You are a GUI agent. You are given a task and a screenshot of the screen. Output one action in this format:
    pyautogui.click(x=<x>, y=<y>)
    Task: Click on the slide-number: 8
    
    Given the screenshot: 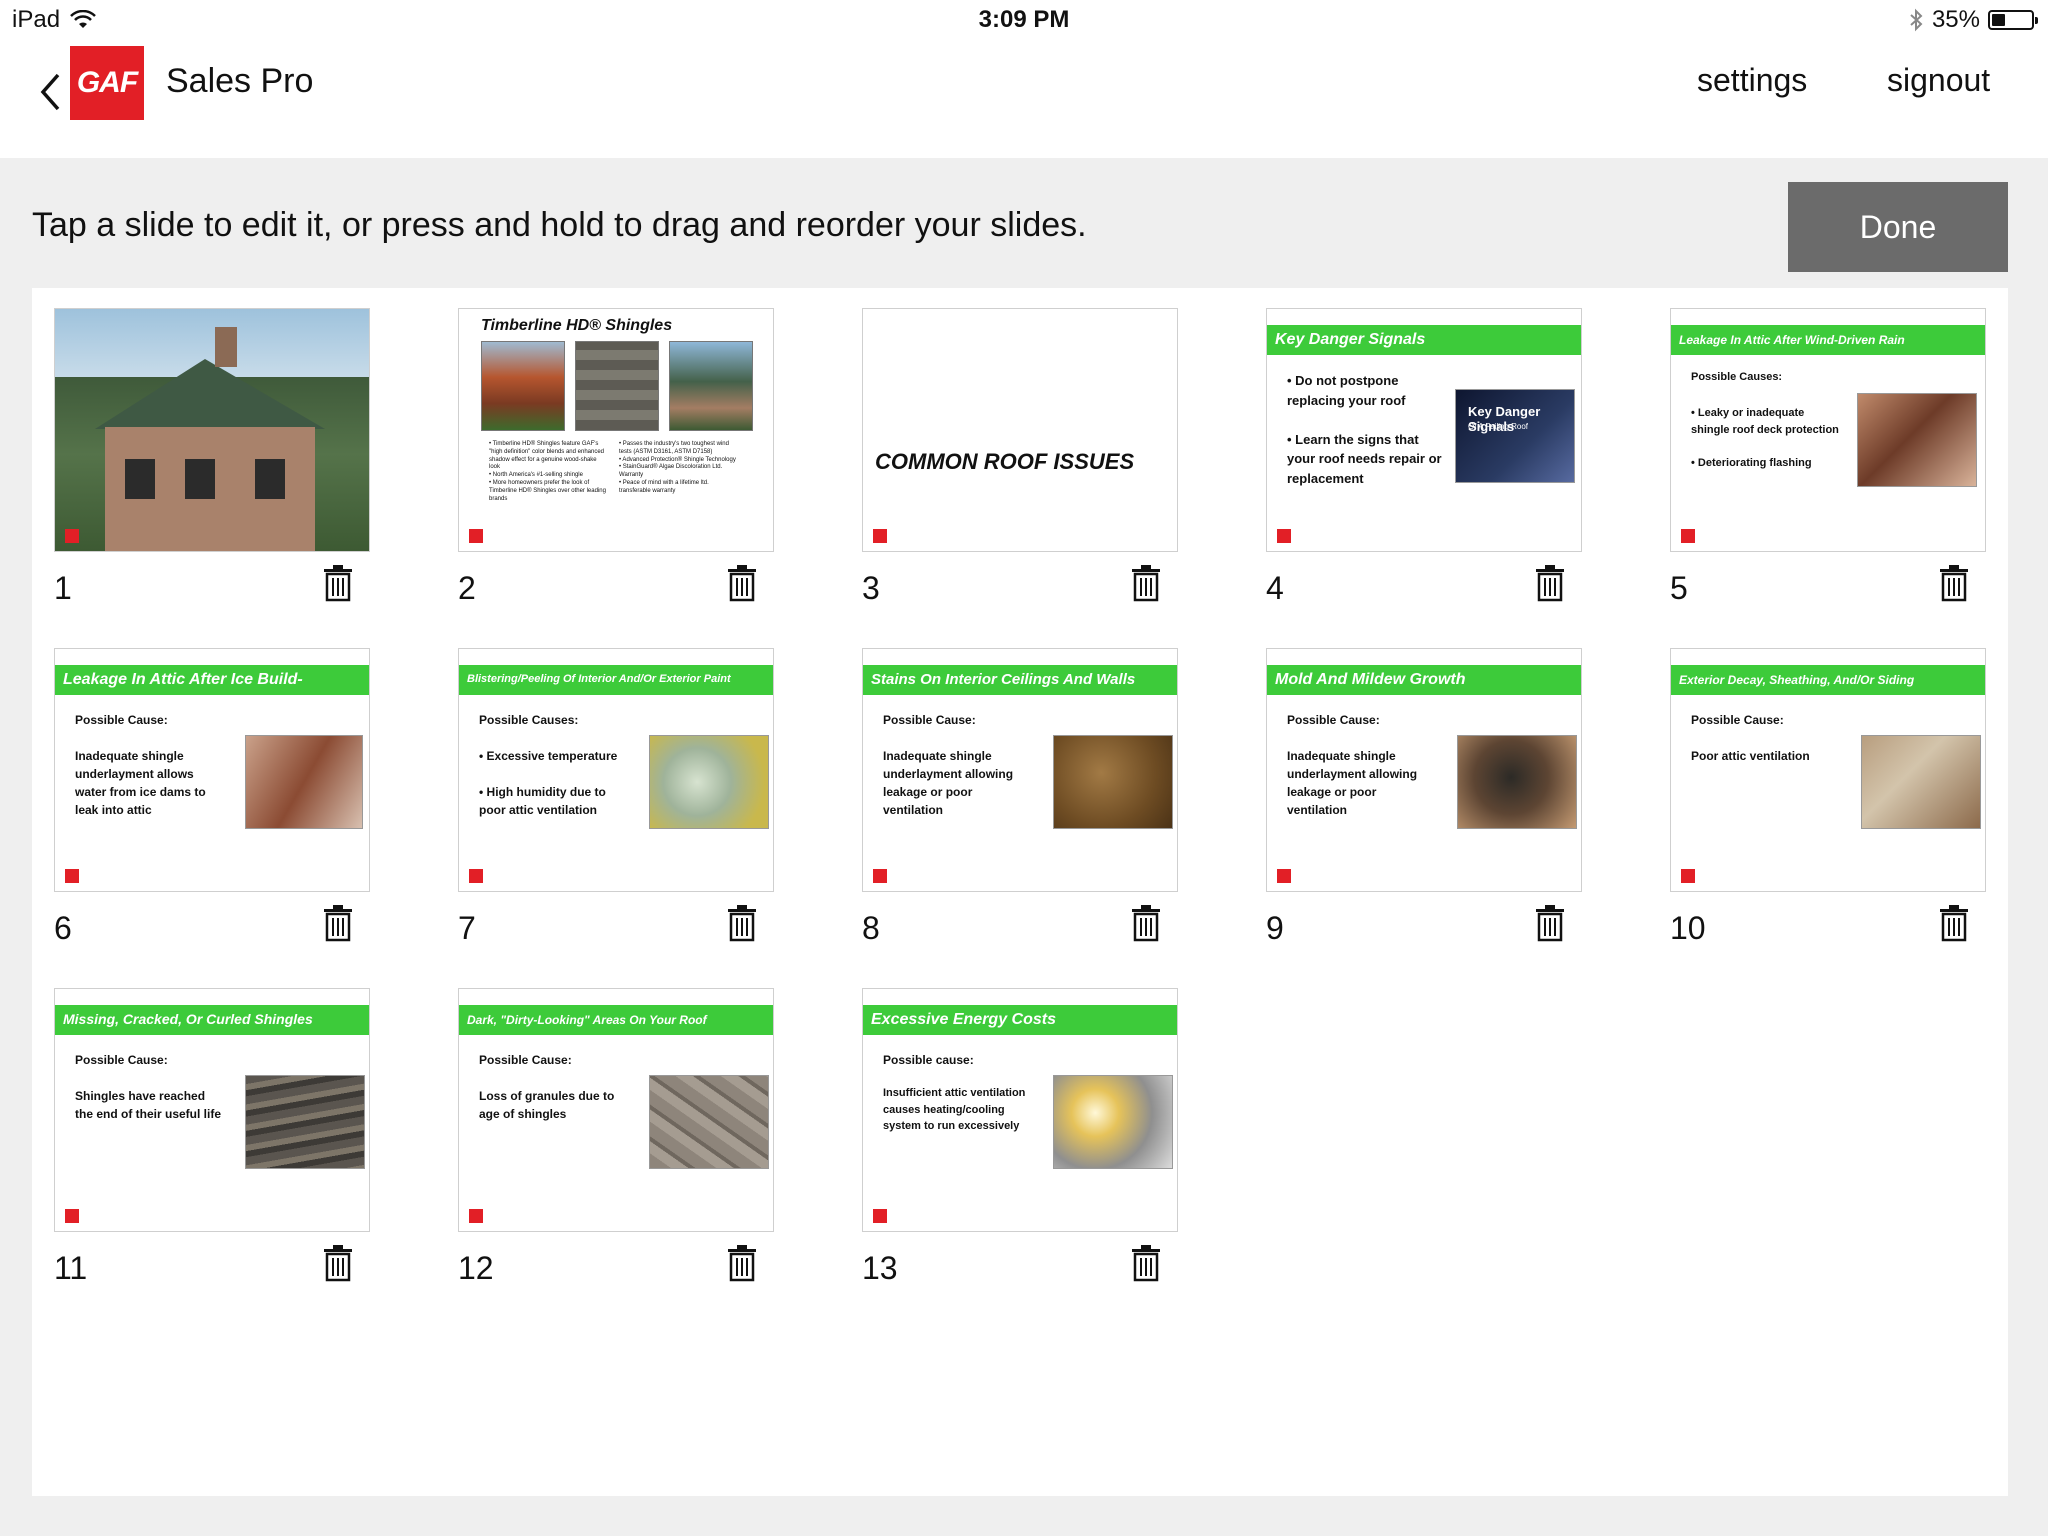 What is the action you would take?
    pyautogui.click(x=871, y=928)
    